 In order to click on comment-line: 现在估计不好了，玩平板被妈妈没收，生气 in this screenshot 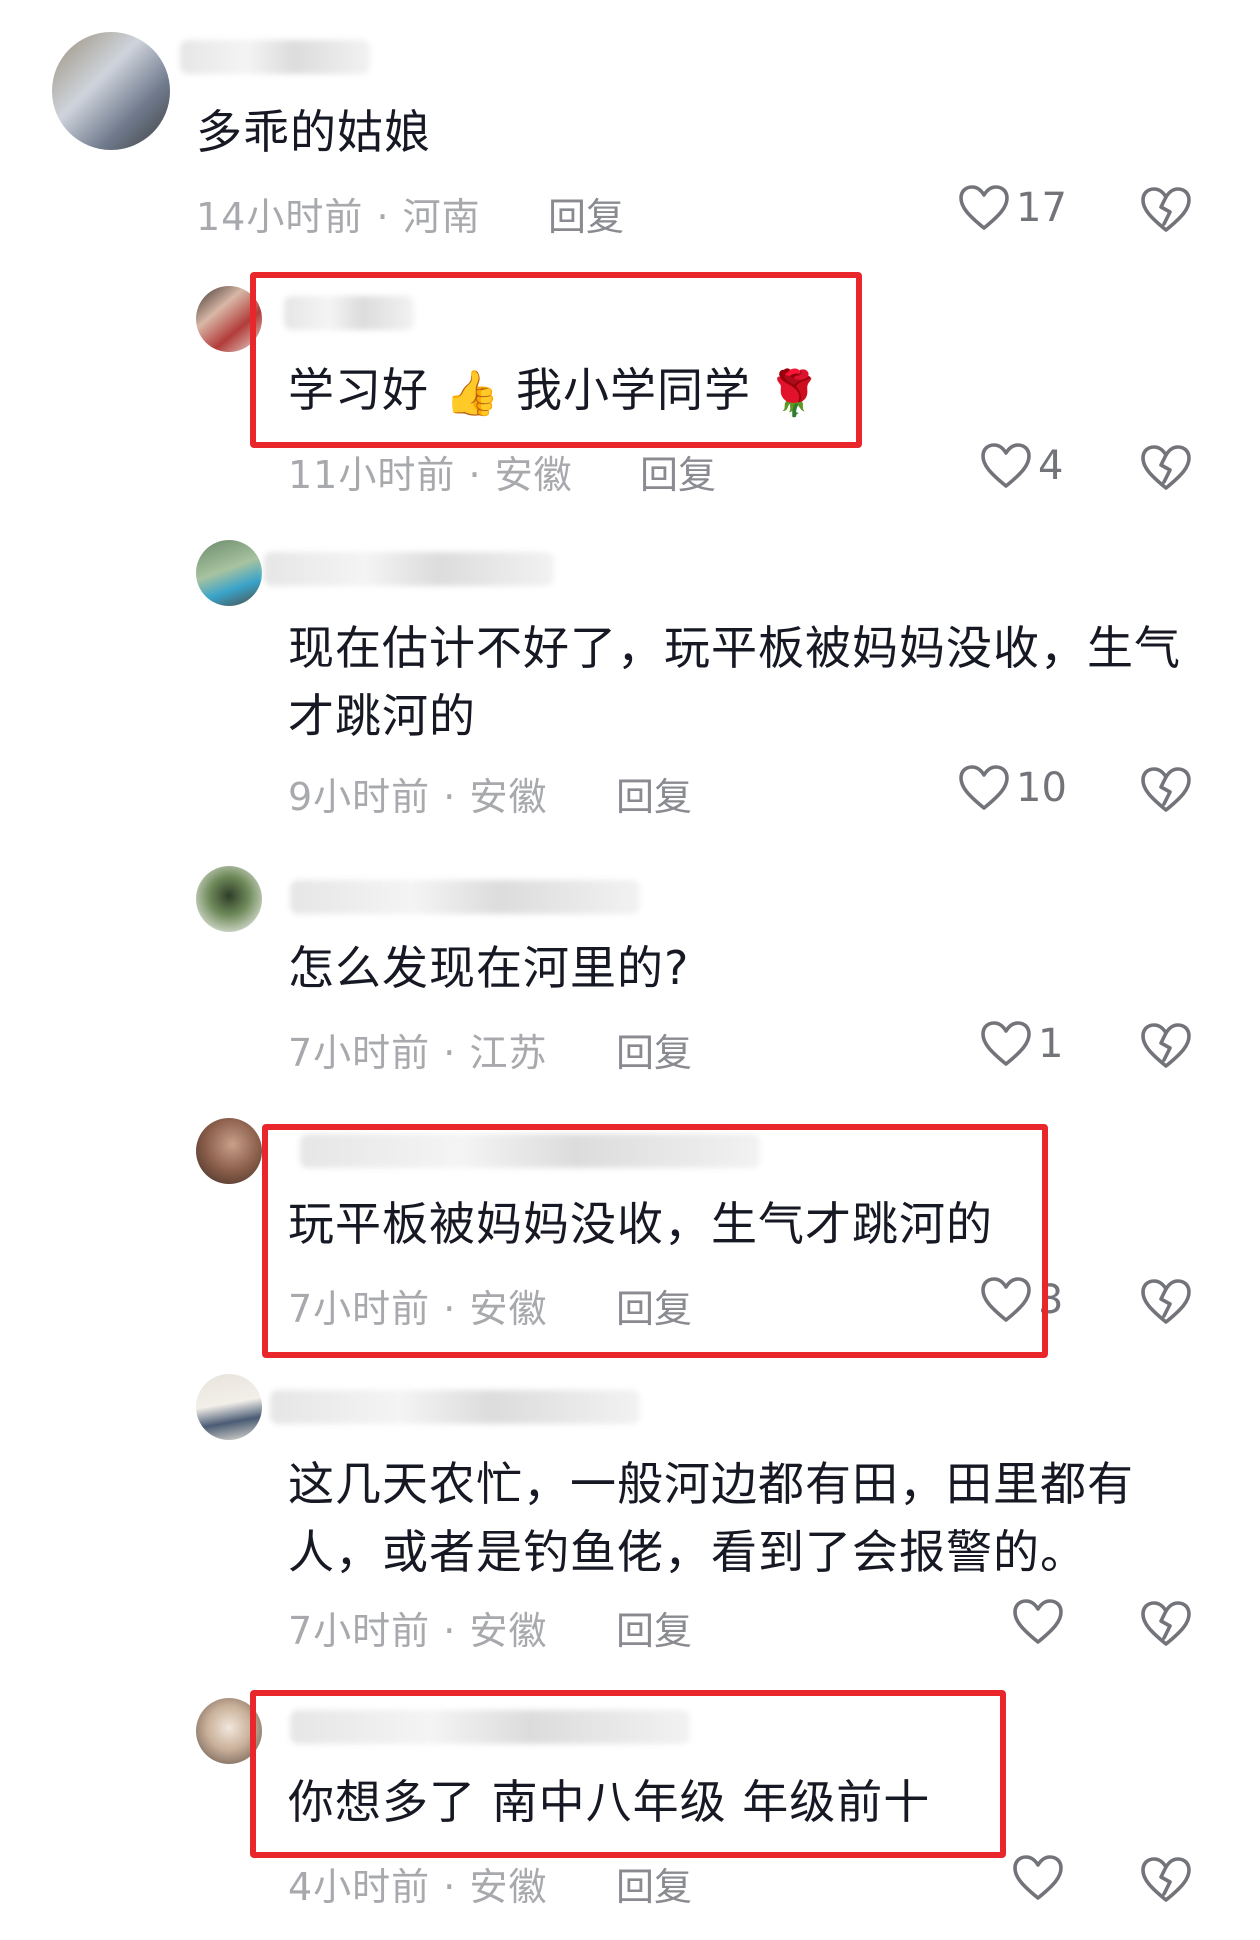, I will do `click(734, 648)`.